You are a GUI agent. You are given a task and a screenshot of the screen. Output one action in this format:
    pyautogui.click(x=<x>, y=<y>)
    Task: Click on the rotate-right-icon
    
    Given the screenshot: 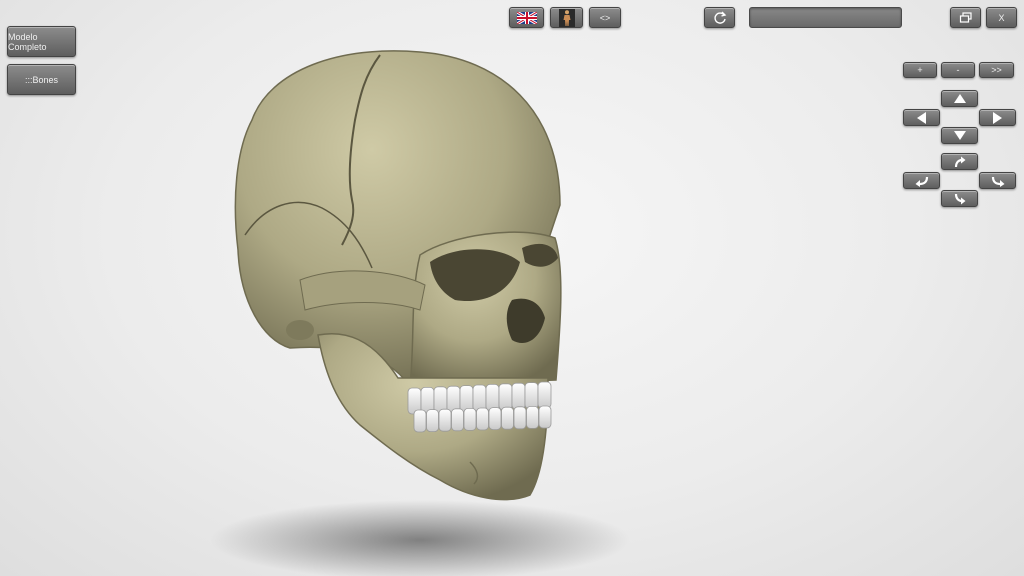 What is the action you would take?
    pyautogui.click(x=997, y=181)
    